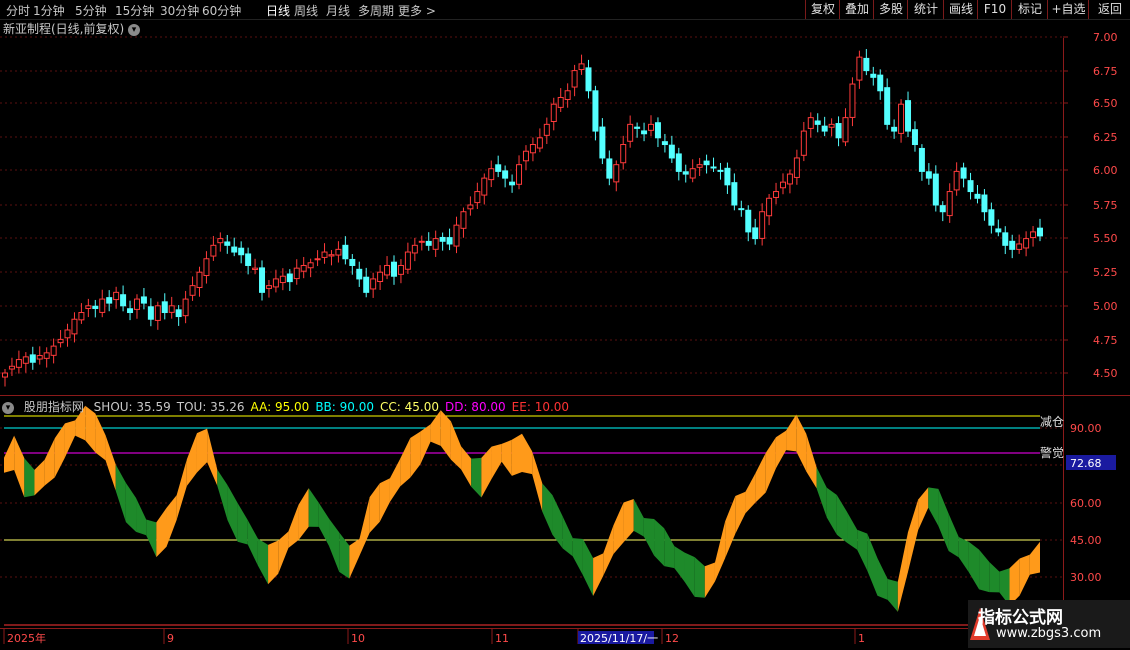  What do you see at coordinates (221, 10) in the screenshot?
I see `timeframe-tab-5: 60分钟` at bounding box center [221, 10].